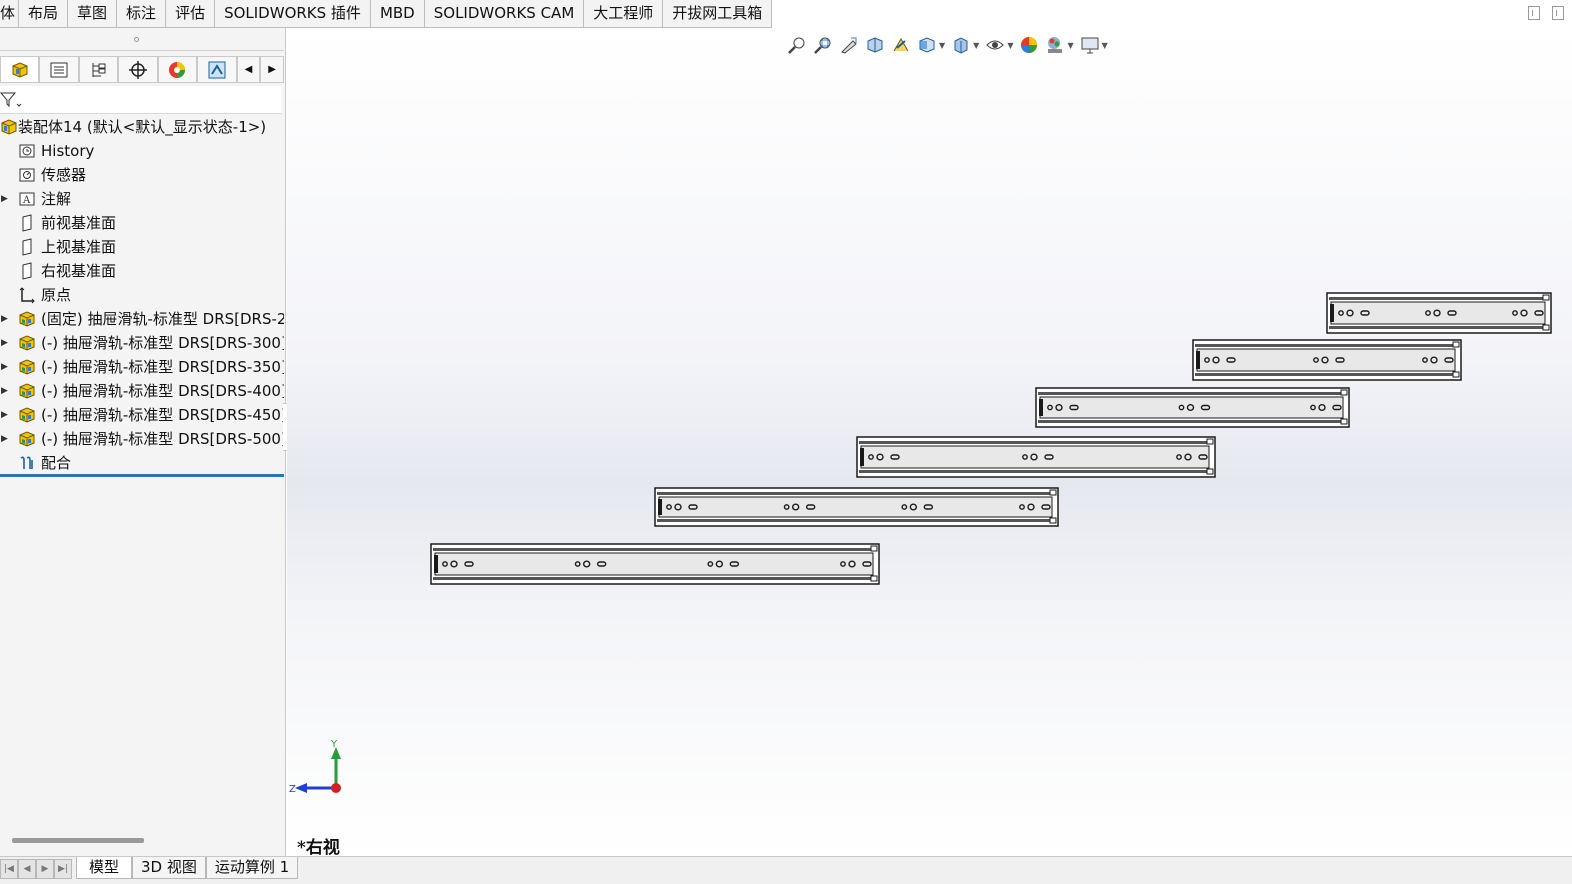 This screenshot has height=884, width=1572. I want to click on first-tab-icon: |◀, so click(9, 869).